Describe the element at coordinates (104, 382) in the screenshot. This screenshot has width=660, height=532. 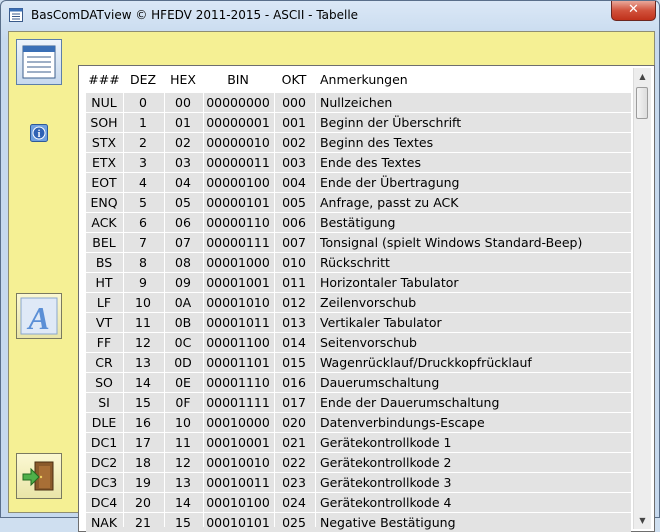
I see `table-cell: SO` at that location.